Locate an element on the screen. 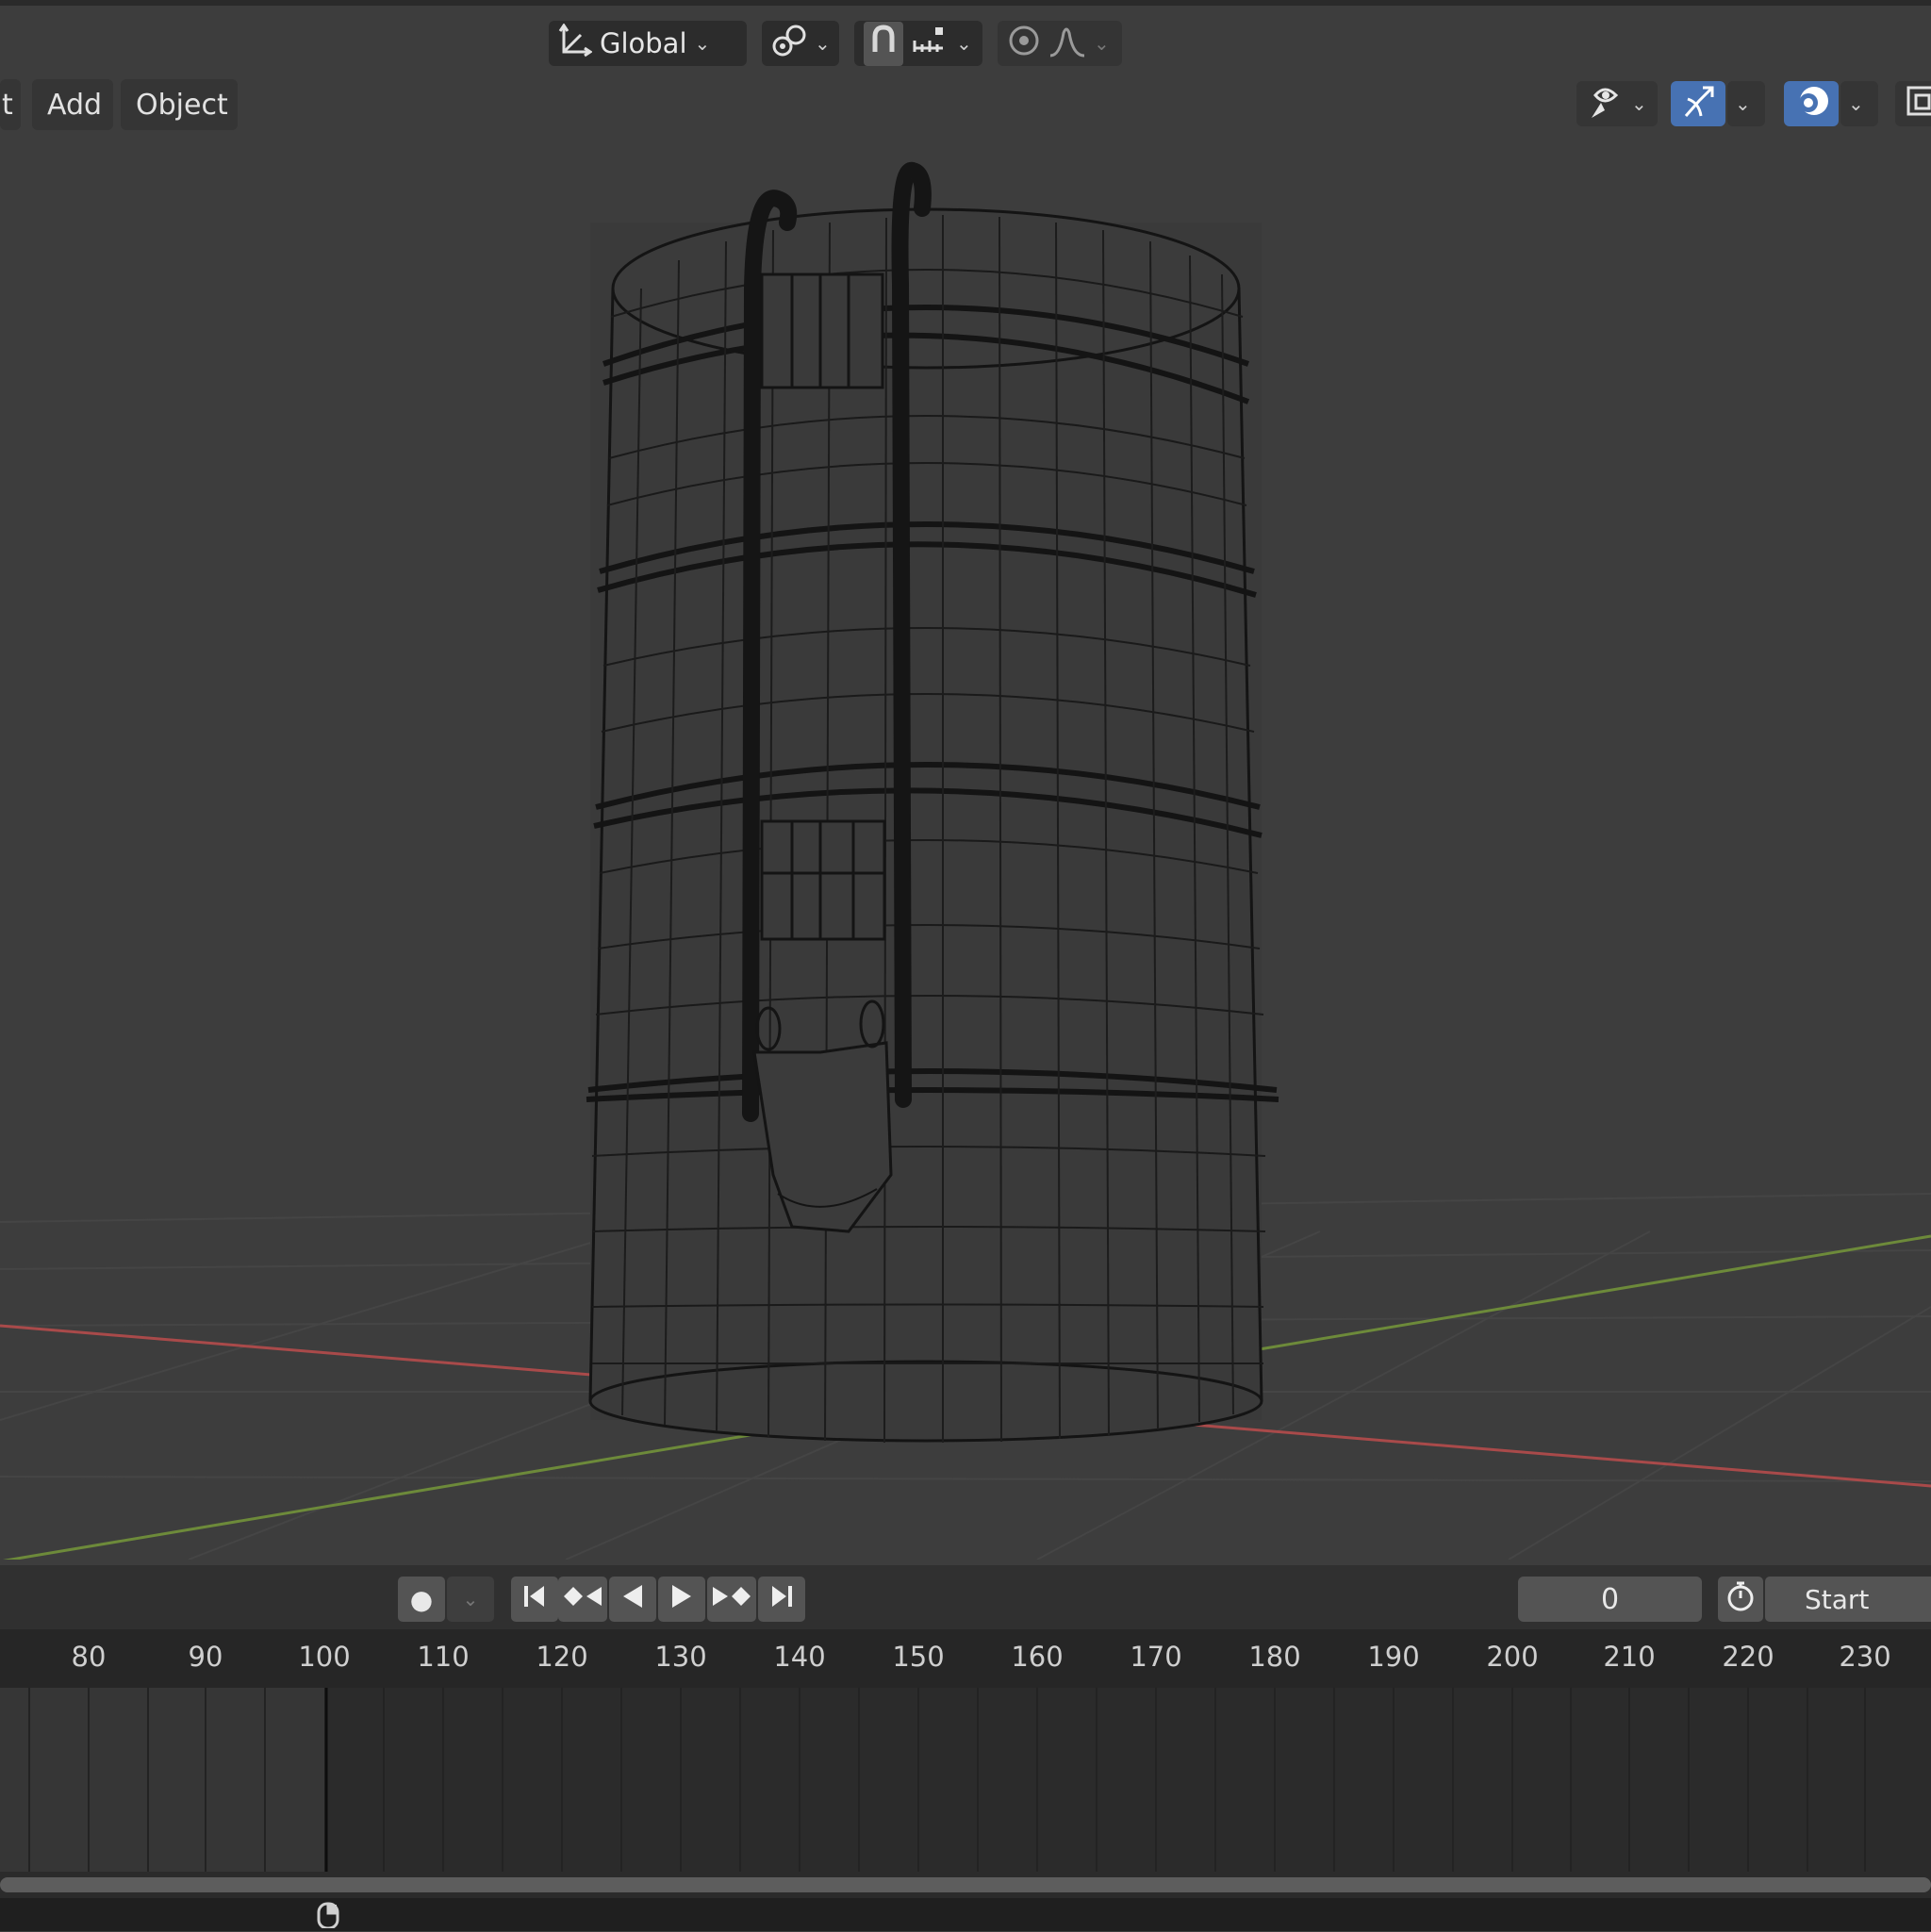 This screenshot has width=1931, height=1932. object-visibility-dropdown: ⌄ is located at coordinates (1617, 103).